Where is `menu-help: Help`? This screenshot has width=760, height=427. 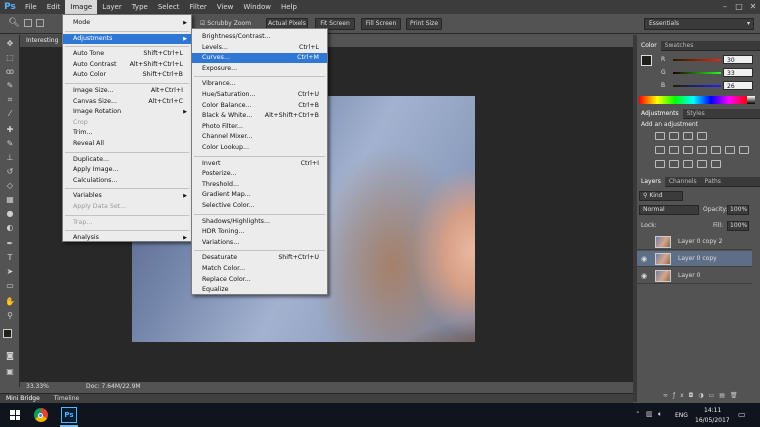
menu-help: Help is located at coordinates (289, 7).